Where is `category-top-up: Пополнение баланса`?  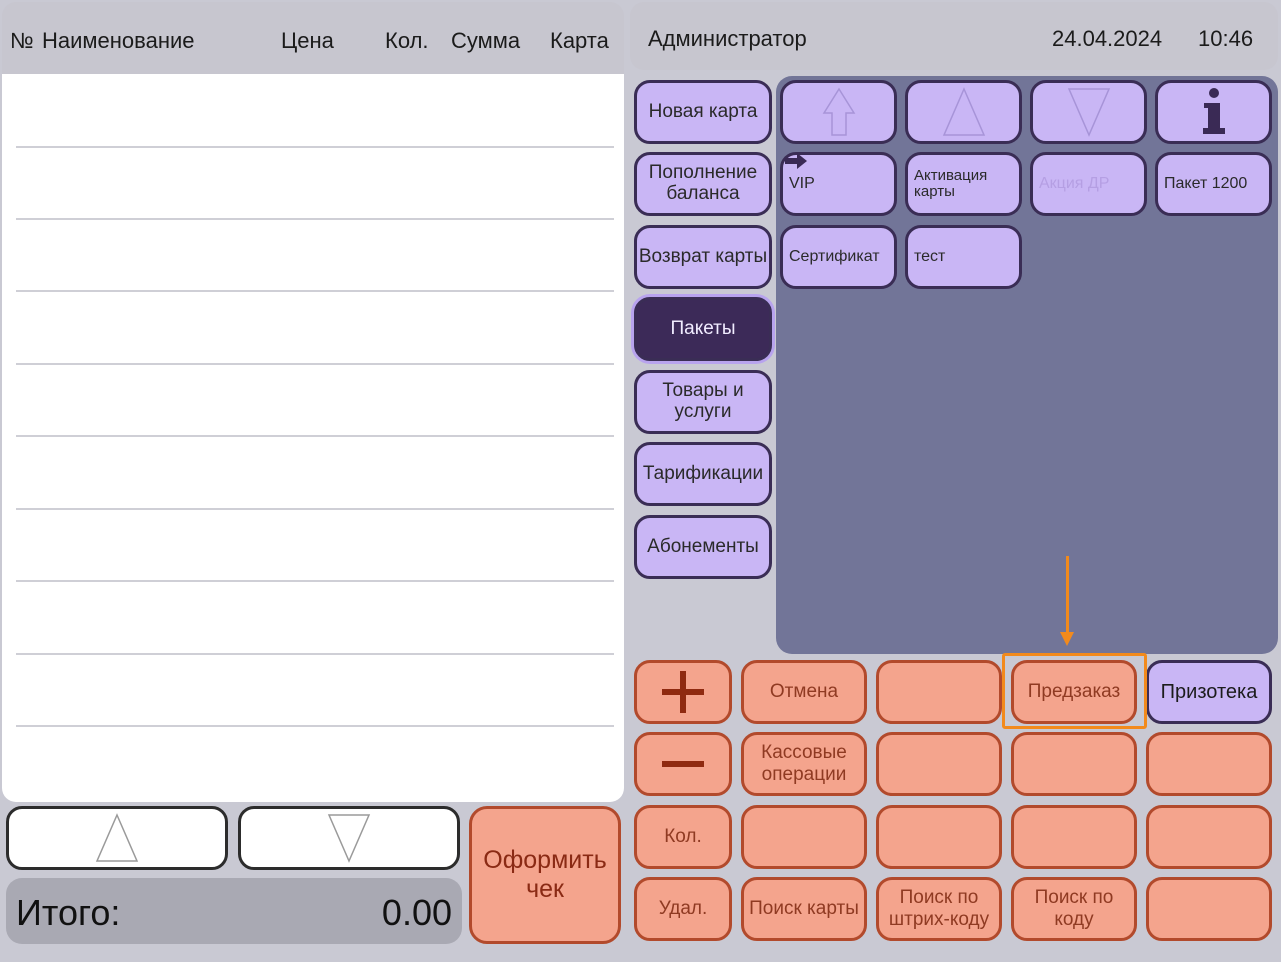
category-top-up: Пополнение баланса is located at coordinates (703, 184).